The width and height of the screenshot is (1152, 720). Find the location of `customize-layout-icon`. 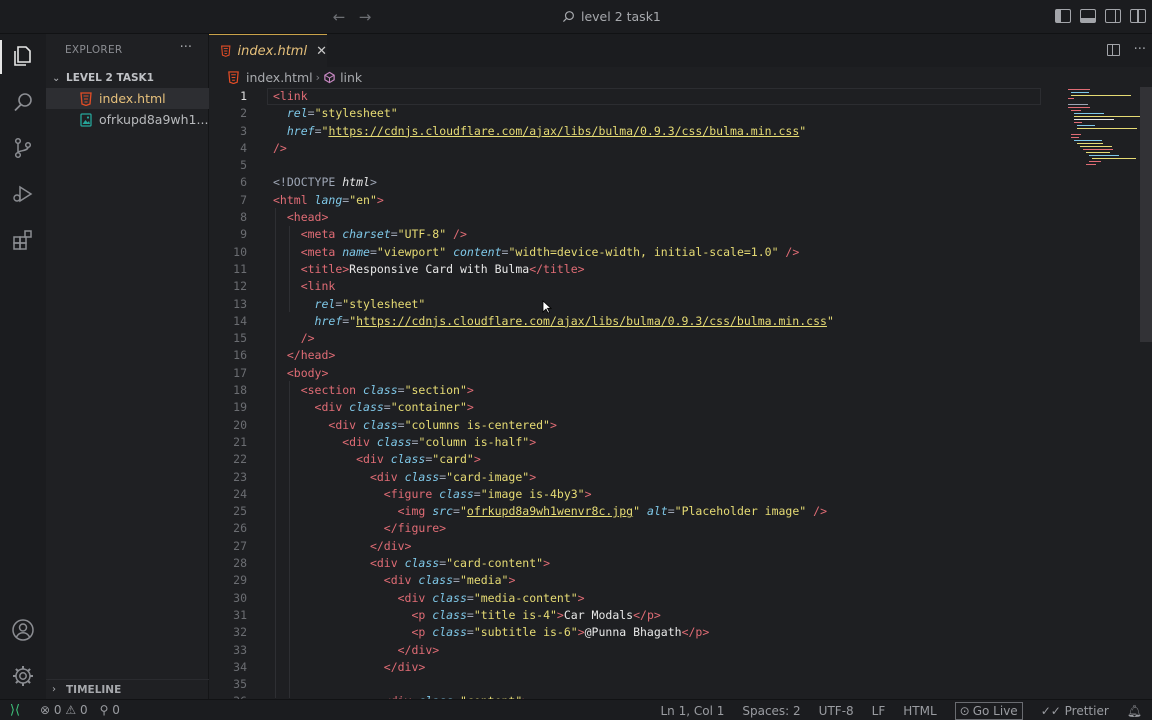

customize-layout-icon is located at coordinates (1138, 16).